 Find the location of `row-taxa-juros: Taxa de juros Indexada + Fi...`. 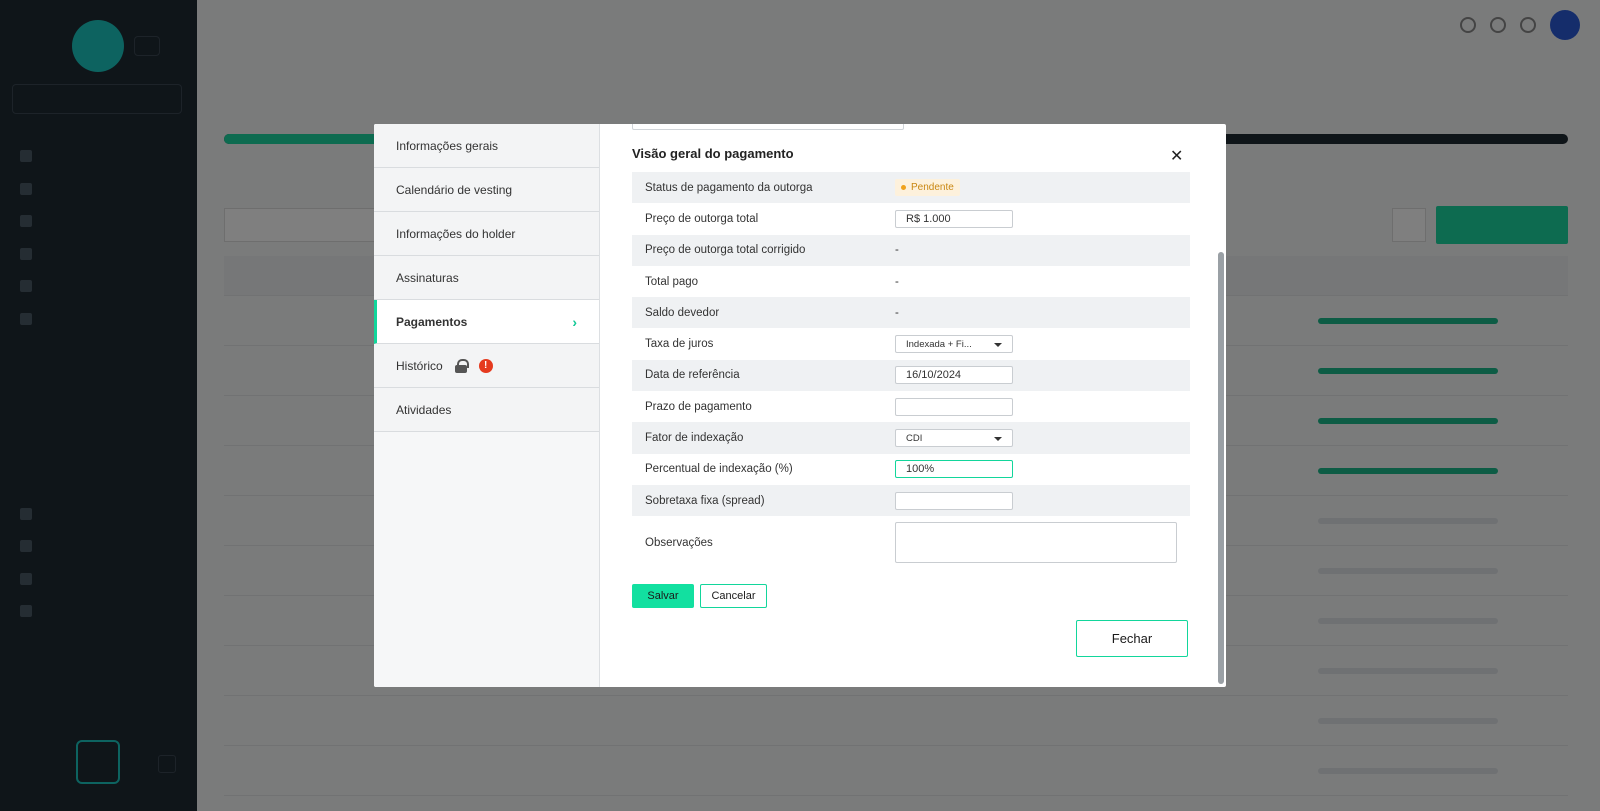

row-taxa-juros: Taxa de juros Indexada + Fi... is located at coordinates (911, 343).